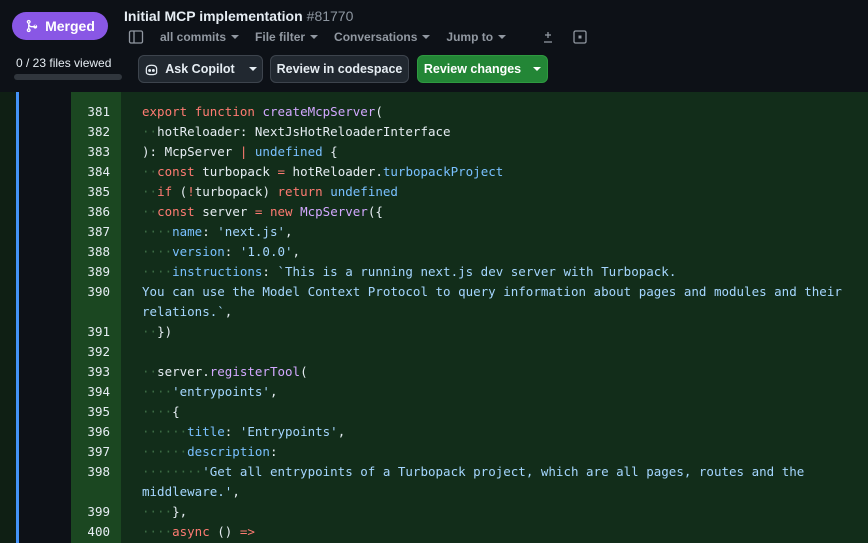 Image resolution: width=868 pixels, height=543 pixels. Describe the element at coordinates (90, 372) in the screenshot. I see `line-number: 393` at that location.